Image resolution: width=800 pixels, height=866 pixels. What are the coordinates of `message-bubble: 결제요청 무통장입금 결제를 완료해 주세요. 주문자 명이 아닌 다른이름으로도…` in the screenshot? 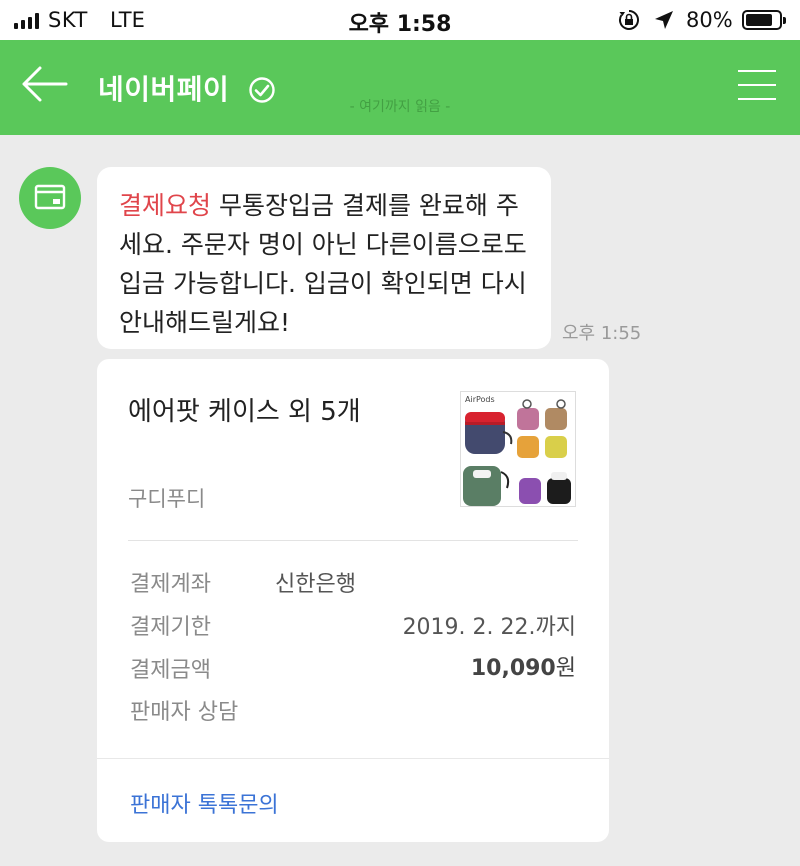 It's located at (324, 258).